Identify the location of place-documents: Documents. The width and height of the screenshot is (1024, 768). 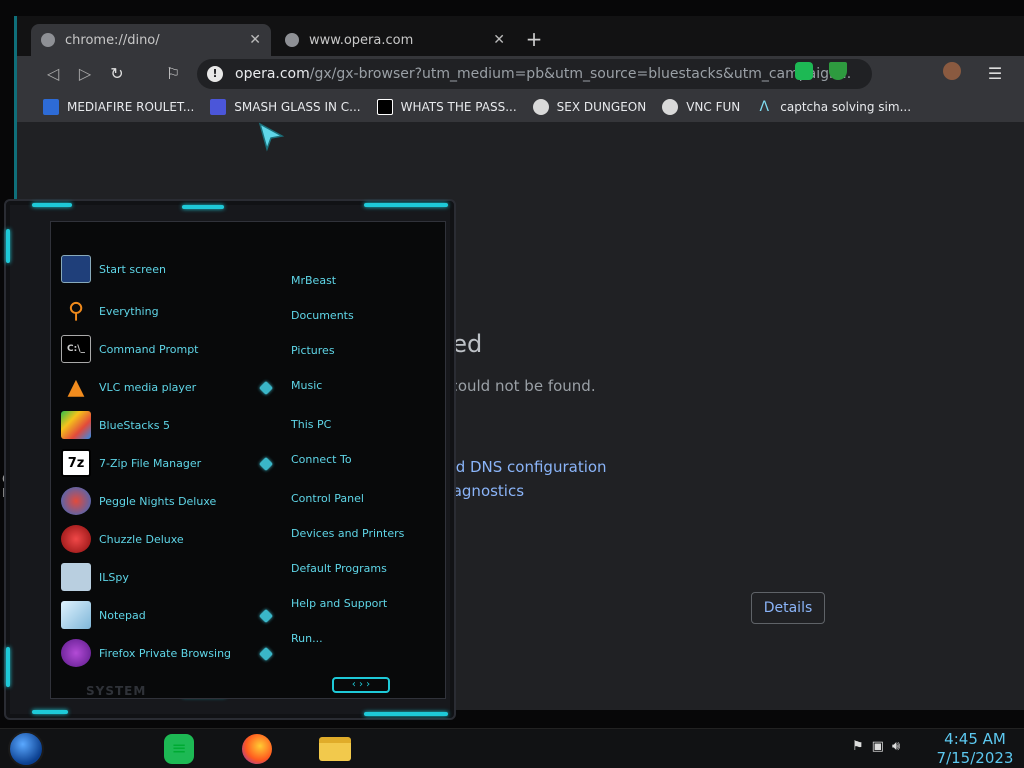
(322, 315).